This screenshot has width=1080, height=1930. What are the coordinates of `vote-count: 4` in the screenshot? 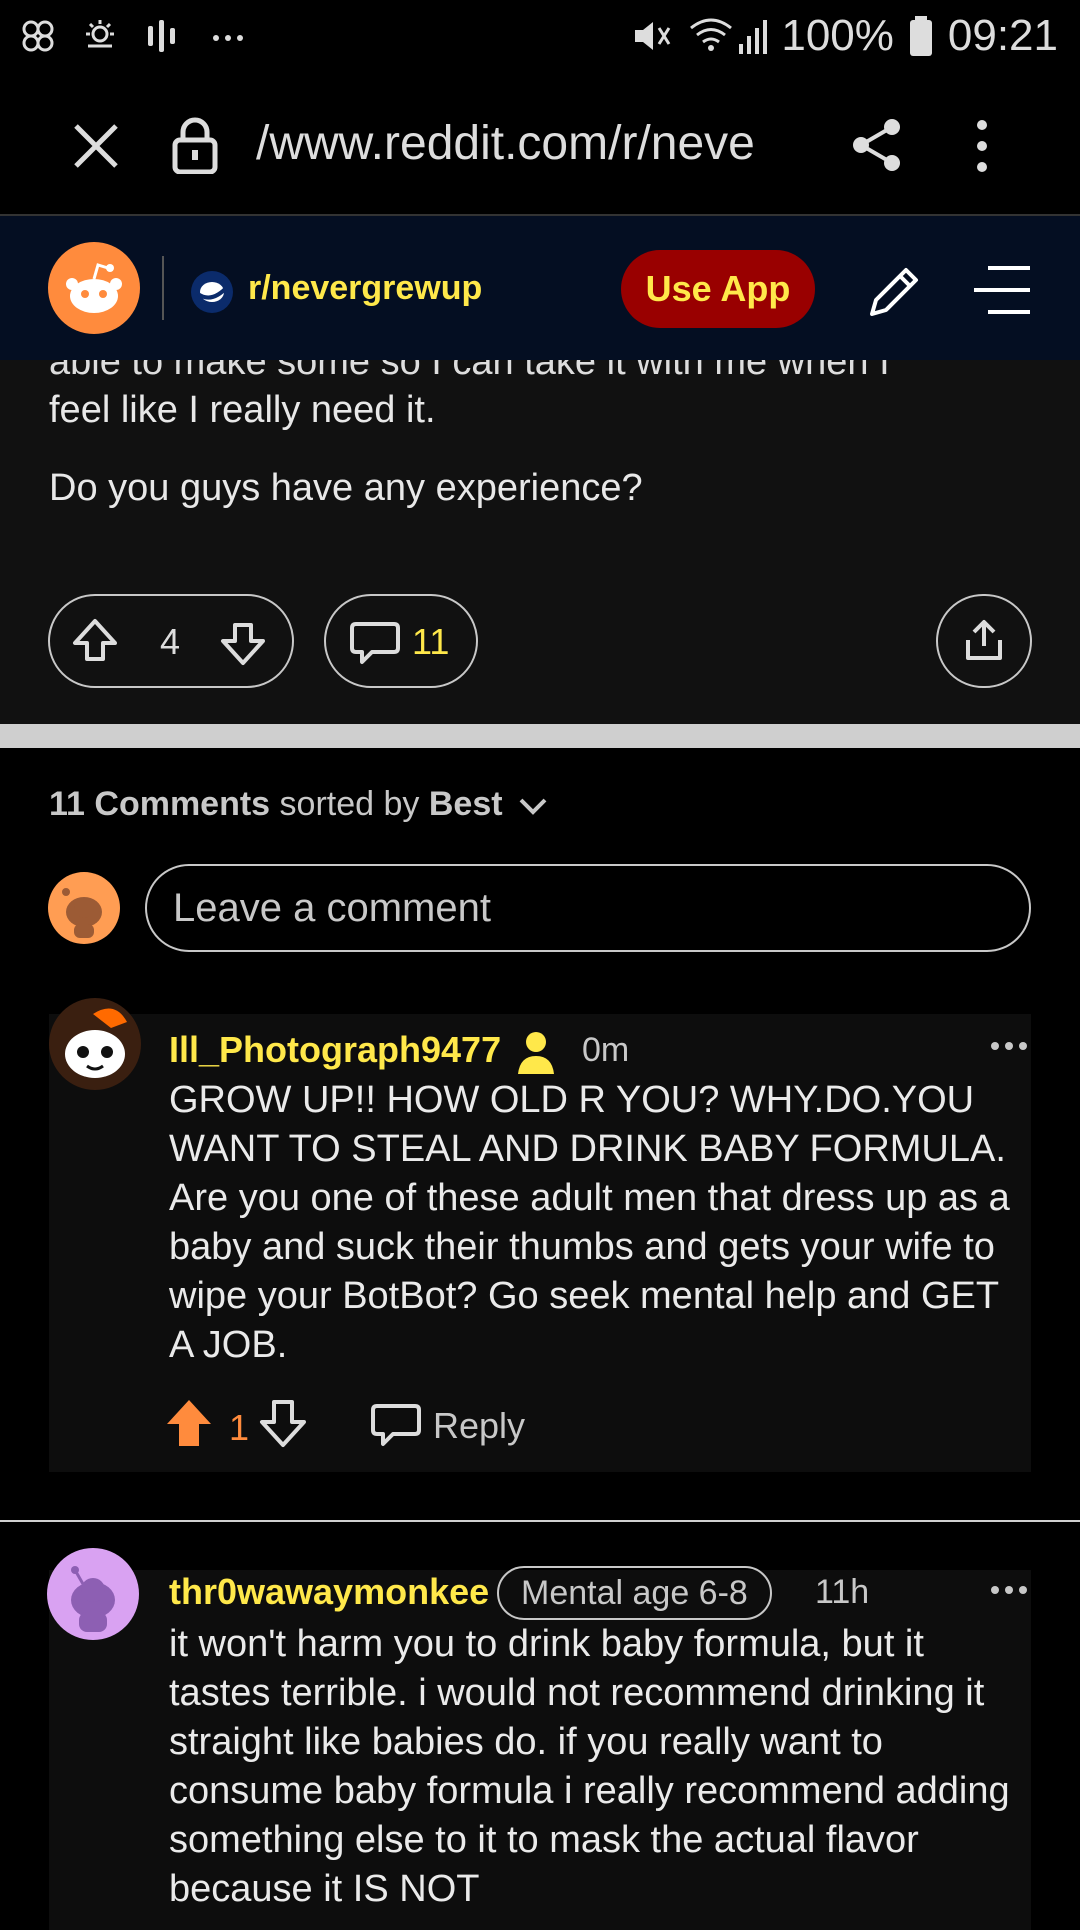 It's located at (170, 641).